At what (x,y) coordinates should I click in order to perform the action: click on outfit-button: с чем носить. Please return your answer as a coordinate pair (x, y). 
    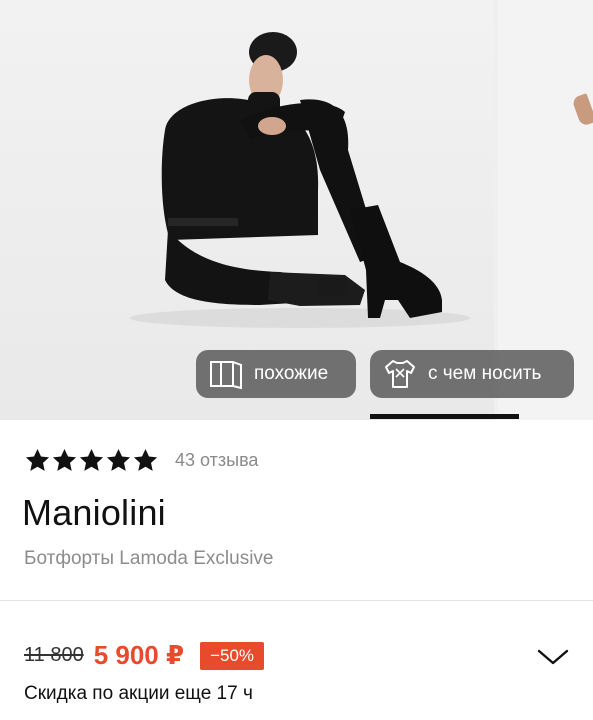
    Looking at the image, I should click on (472, 374).